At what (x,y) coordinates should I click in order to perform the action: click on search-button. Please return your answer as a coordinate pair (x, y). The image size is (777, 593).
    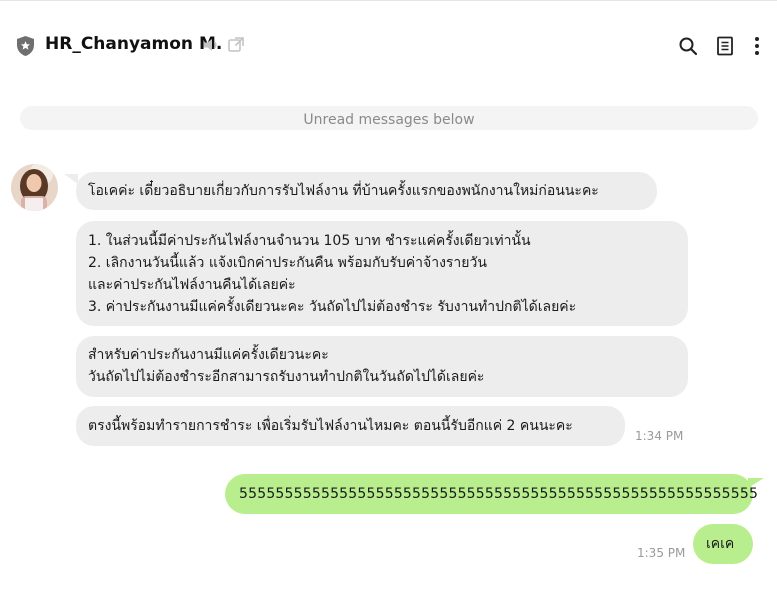
    Looking at the image, I should click on (688, 46).